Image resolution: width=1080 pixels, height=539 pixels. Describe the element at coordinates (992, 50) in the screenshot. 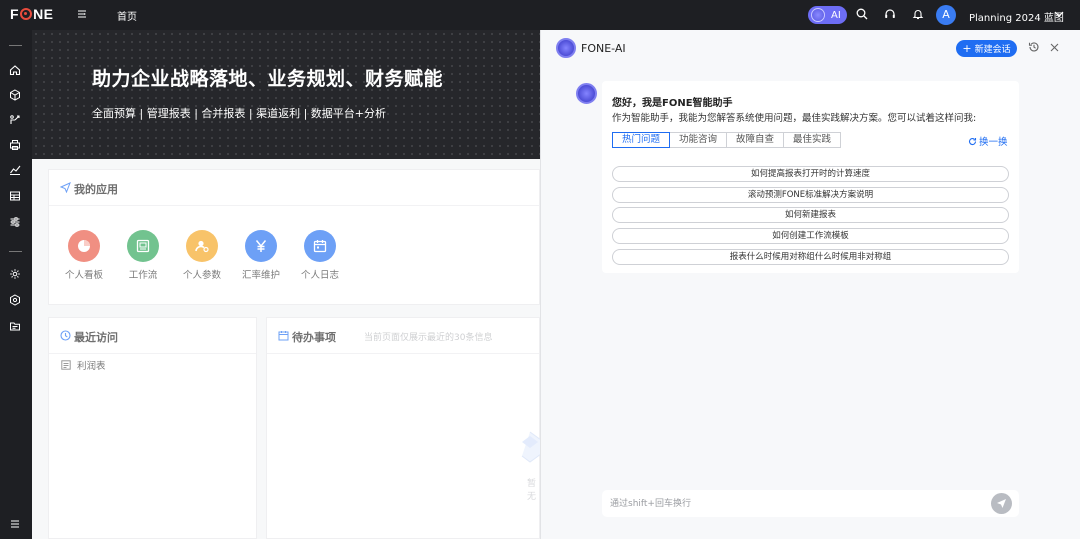

I see `new-chat-label: 新建会话` at that location.